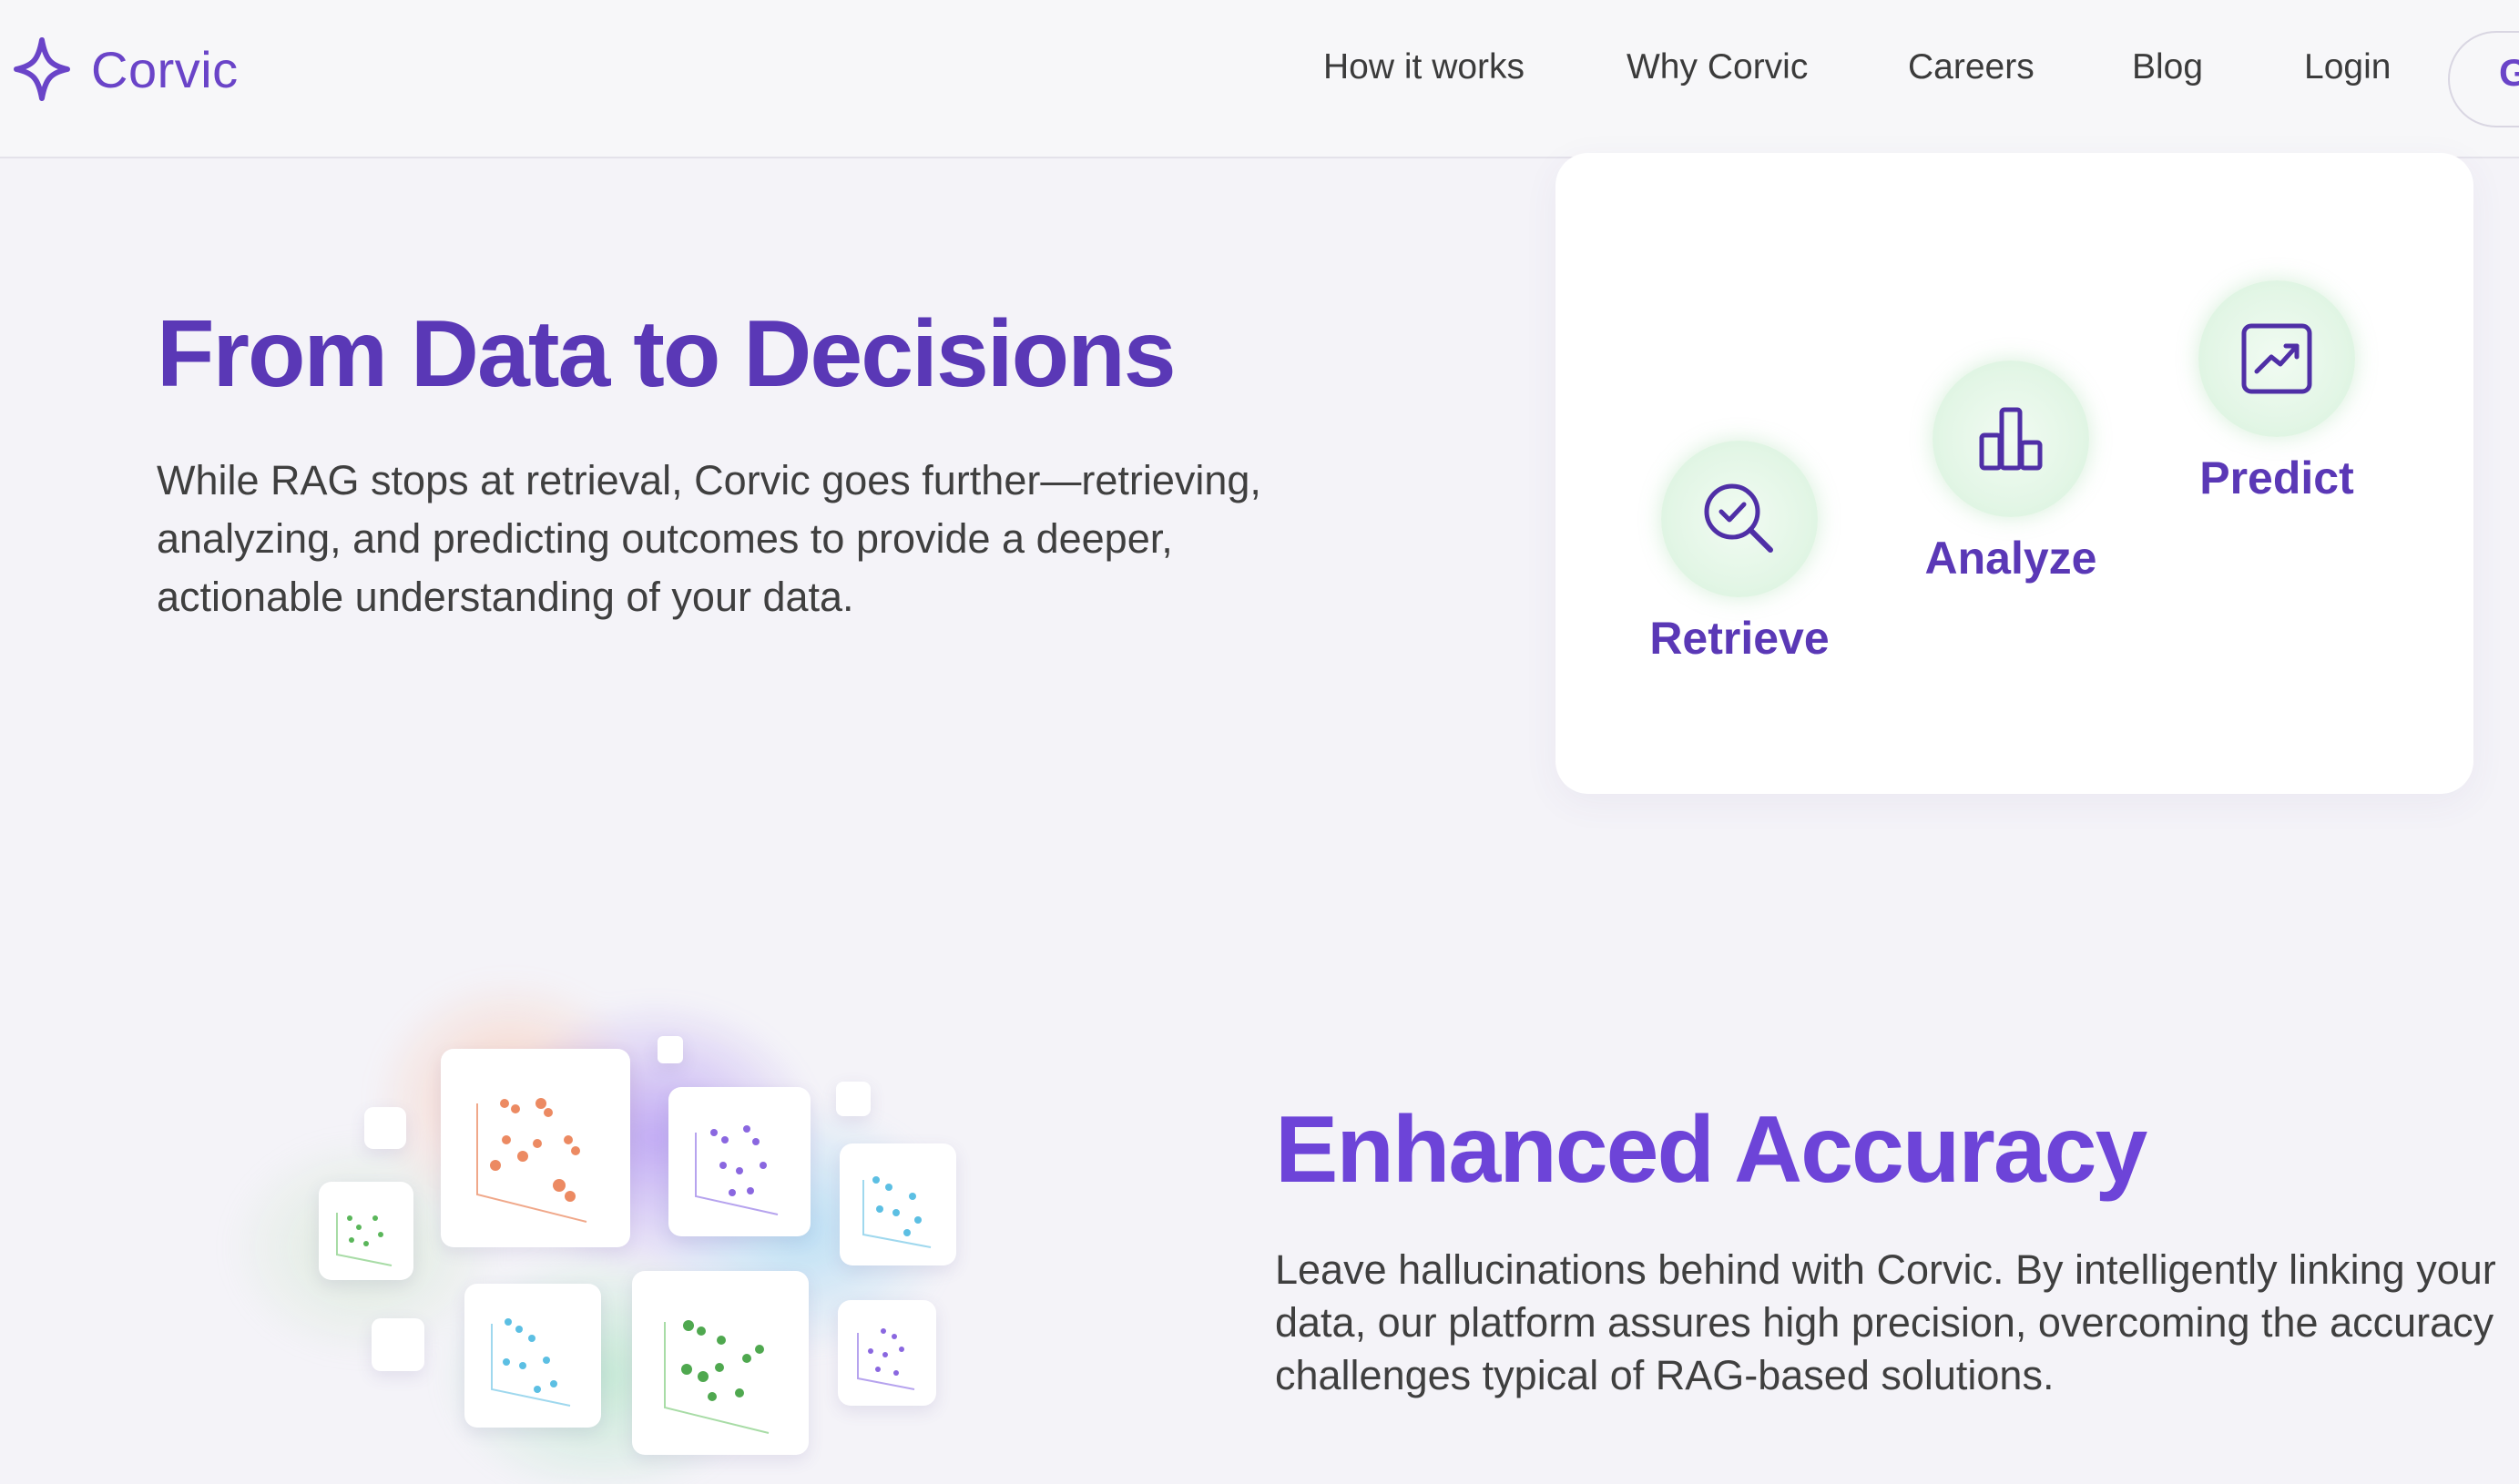 This screenshot has height=1484, width=2519. Describe the element at coordinates (165, 69) in the screenshot. I see `brand-name: Corvic` at that location.